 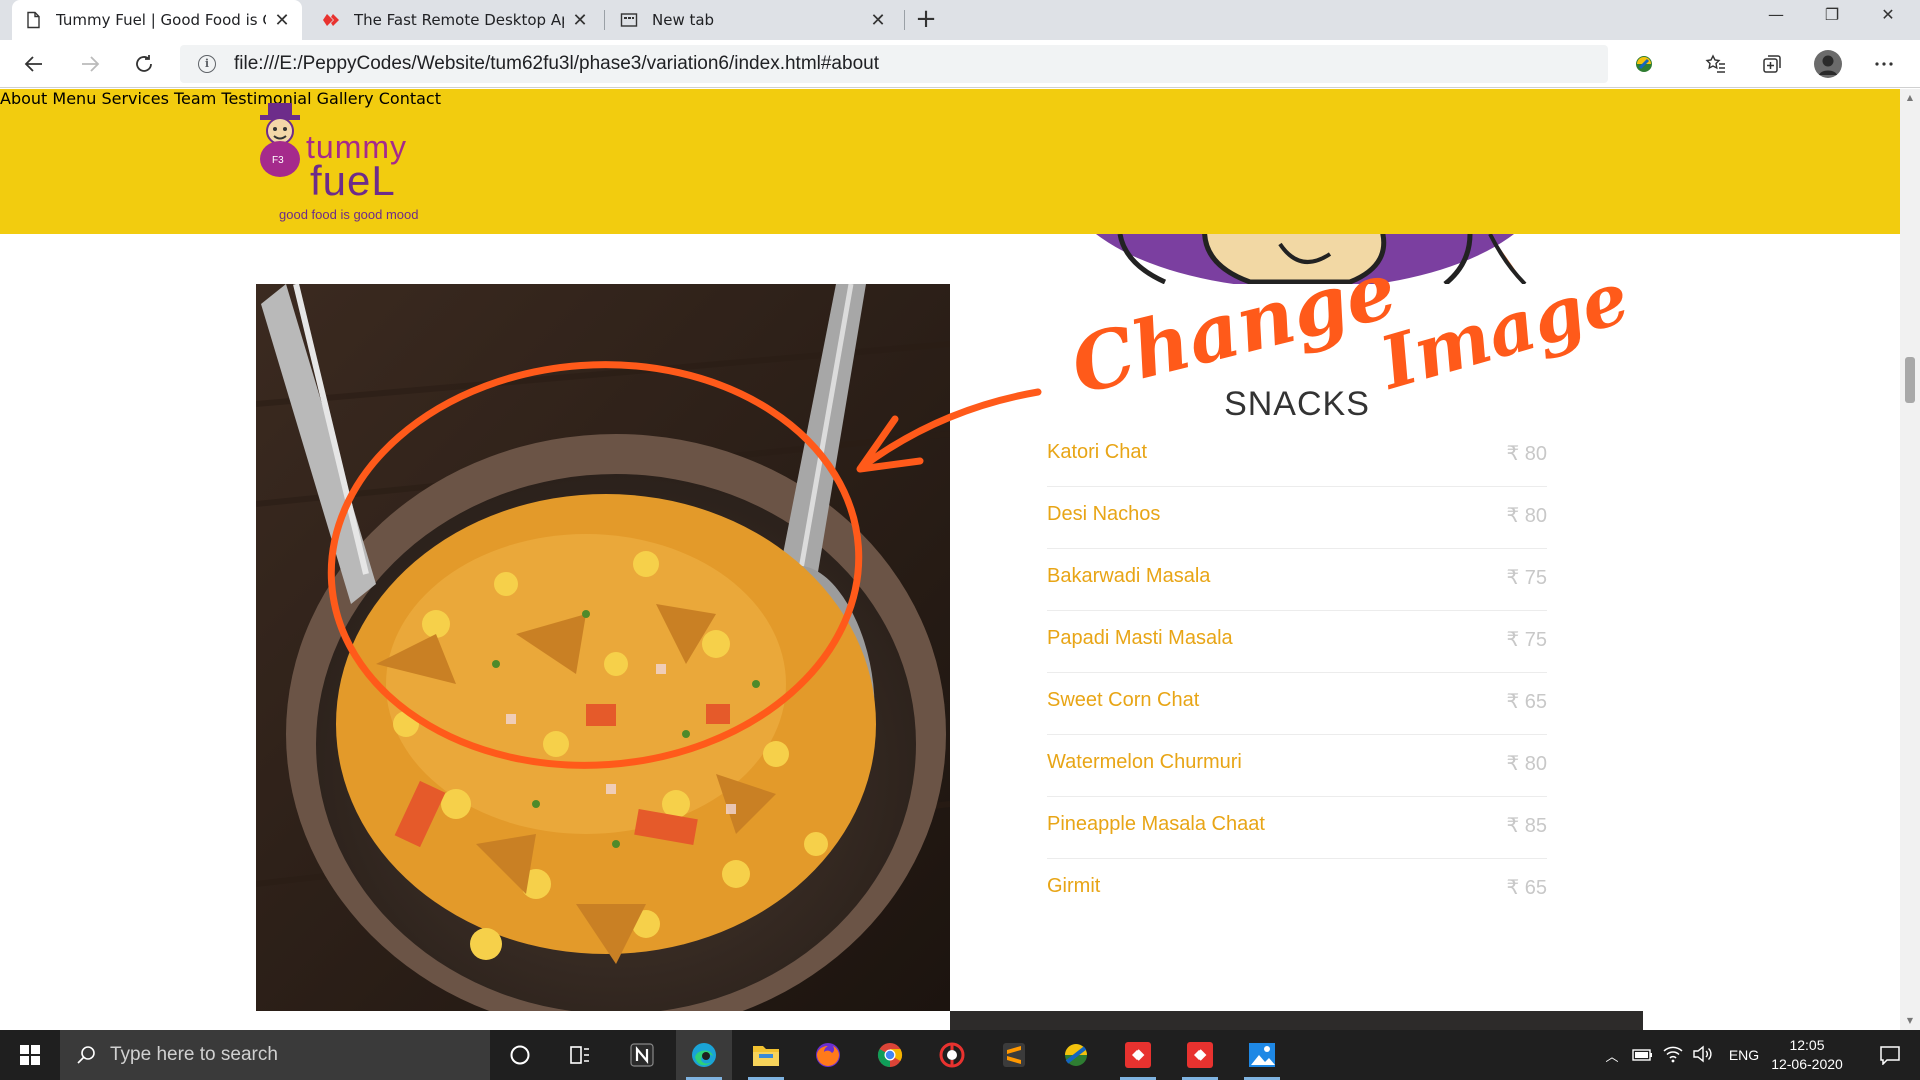 What do you see at coordinates (194, 1054) in the screenshot?
I see `search-placeholder: Type here to search` at bounding box center [194, 1054].